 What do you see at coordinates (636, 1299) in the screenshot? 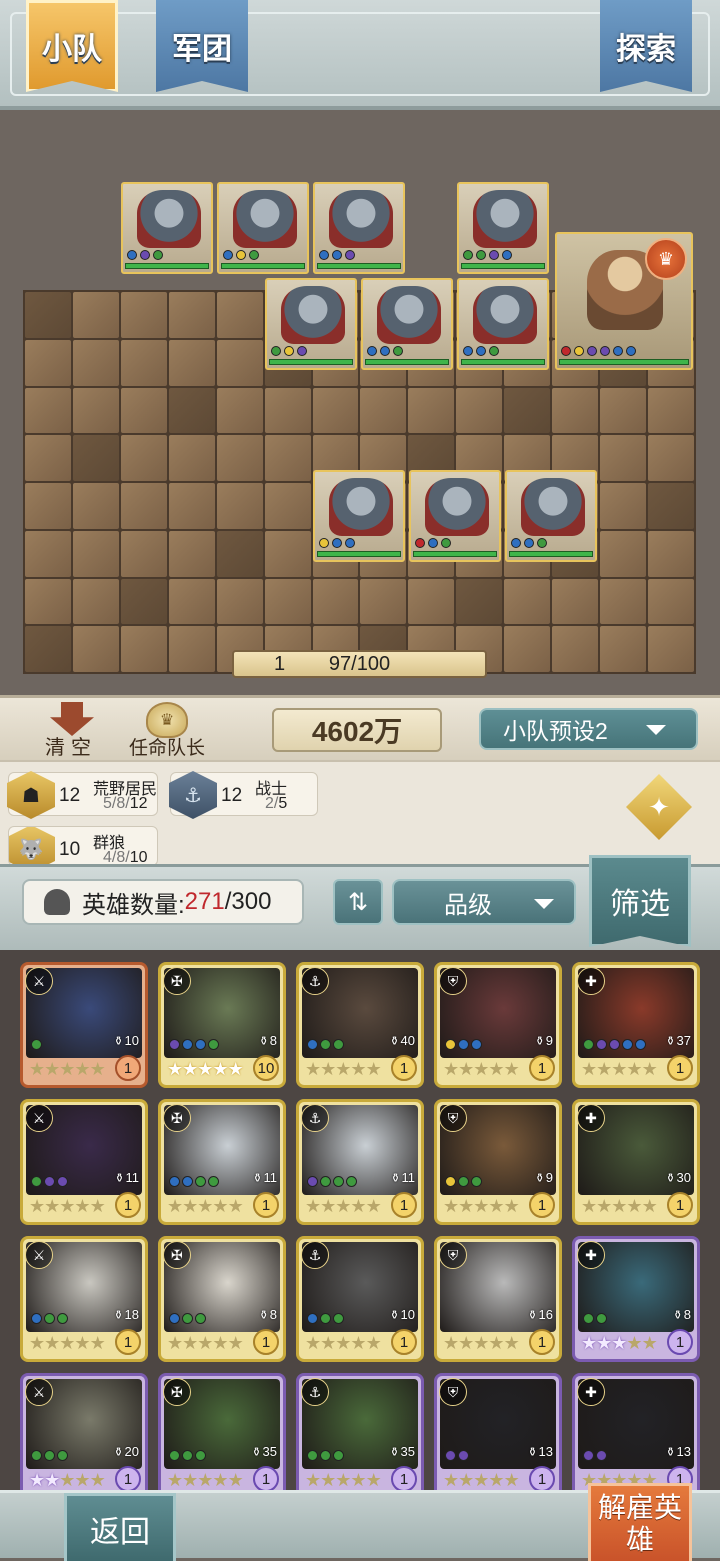
I see `hero-card: ✚8★★★★★1` at bounding box center [636, 1299].